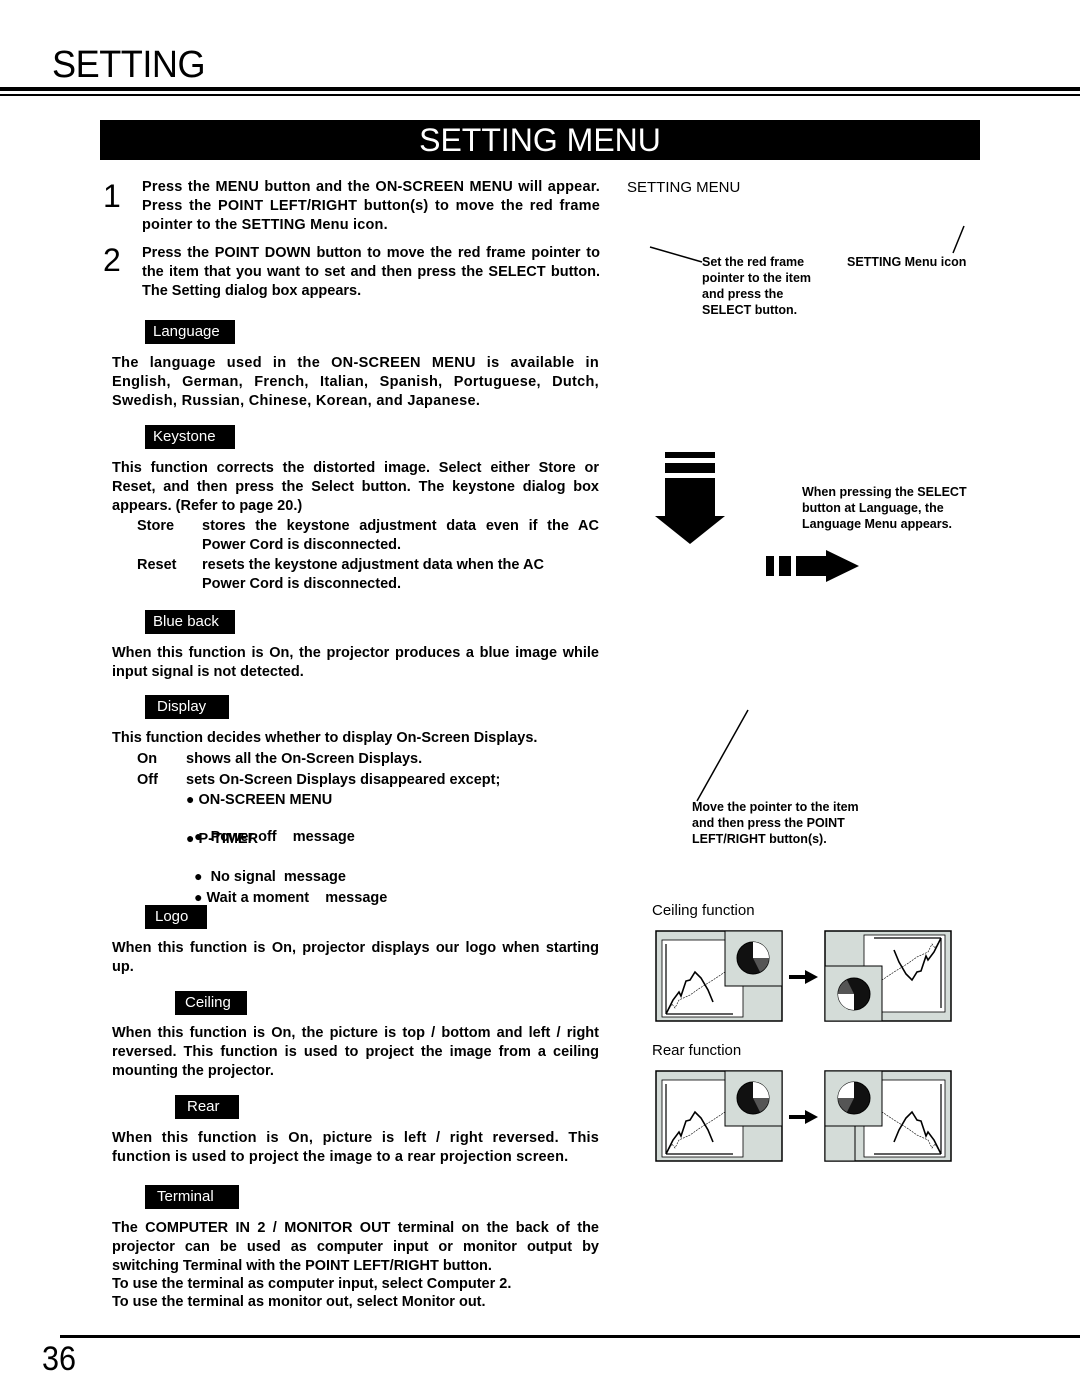 This screenshot has width=1080, height=1397. I want to click on keystone-option-reset-label: Reset, so click(157, 565).